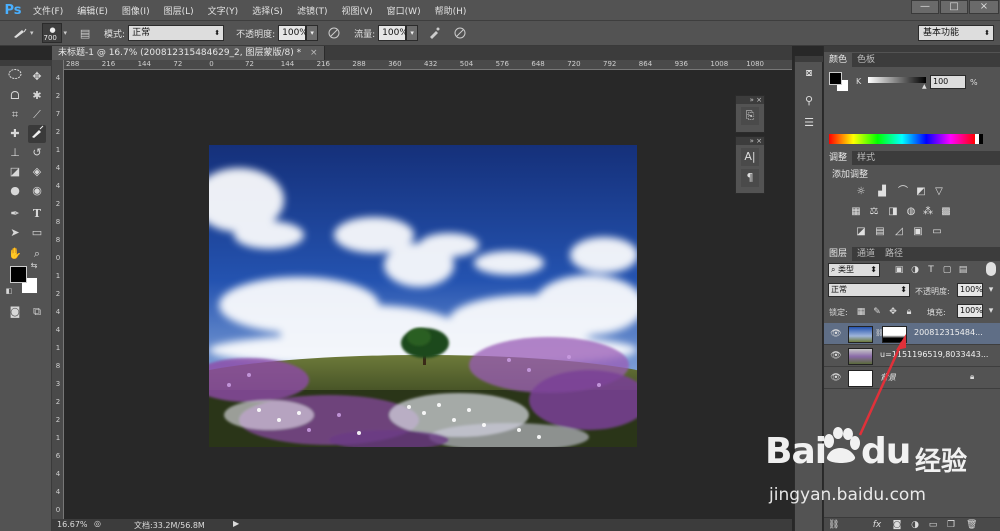 Image resolution: width=1000 pixels, height=531 pixels. Describe the element at coordinates (915, 270) in the screenshot. I see `filter-adjustment-icon: ◑` at that location.